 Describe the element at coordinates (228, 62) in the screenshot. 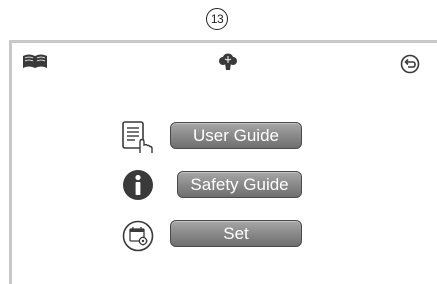

I see `brain-icon` at that location.